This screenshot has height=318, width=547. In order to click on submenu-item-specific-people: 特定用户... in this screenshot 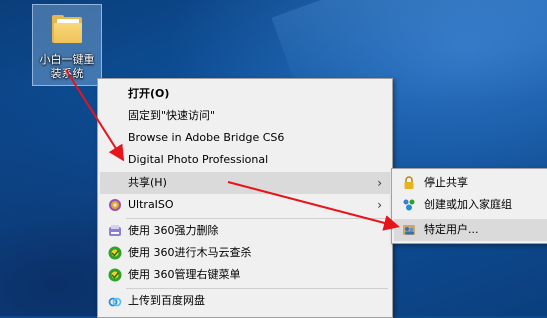, I will do `click(470, 230)`.